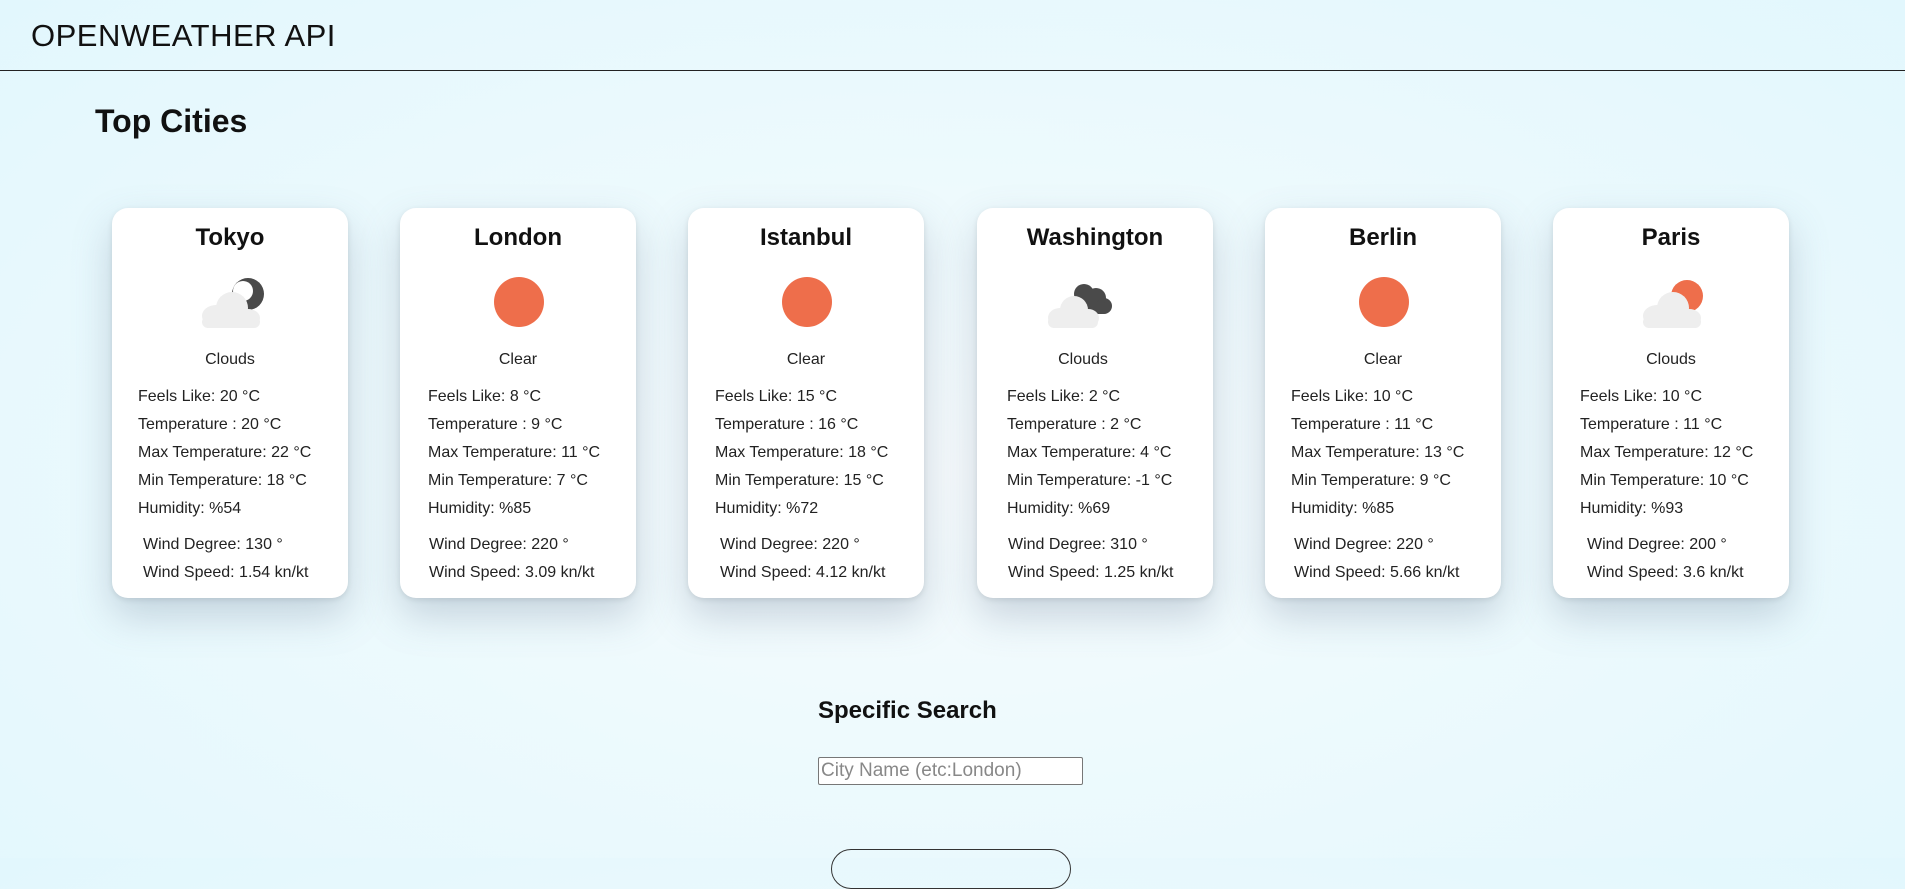 This screenshot has width=1905, height=889. Describe the element at coordinates (171, 121) in the screenshot. I see `top-cities-title: Top Cities` at that location.